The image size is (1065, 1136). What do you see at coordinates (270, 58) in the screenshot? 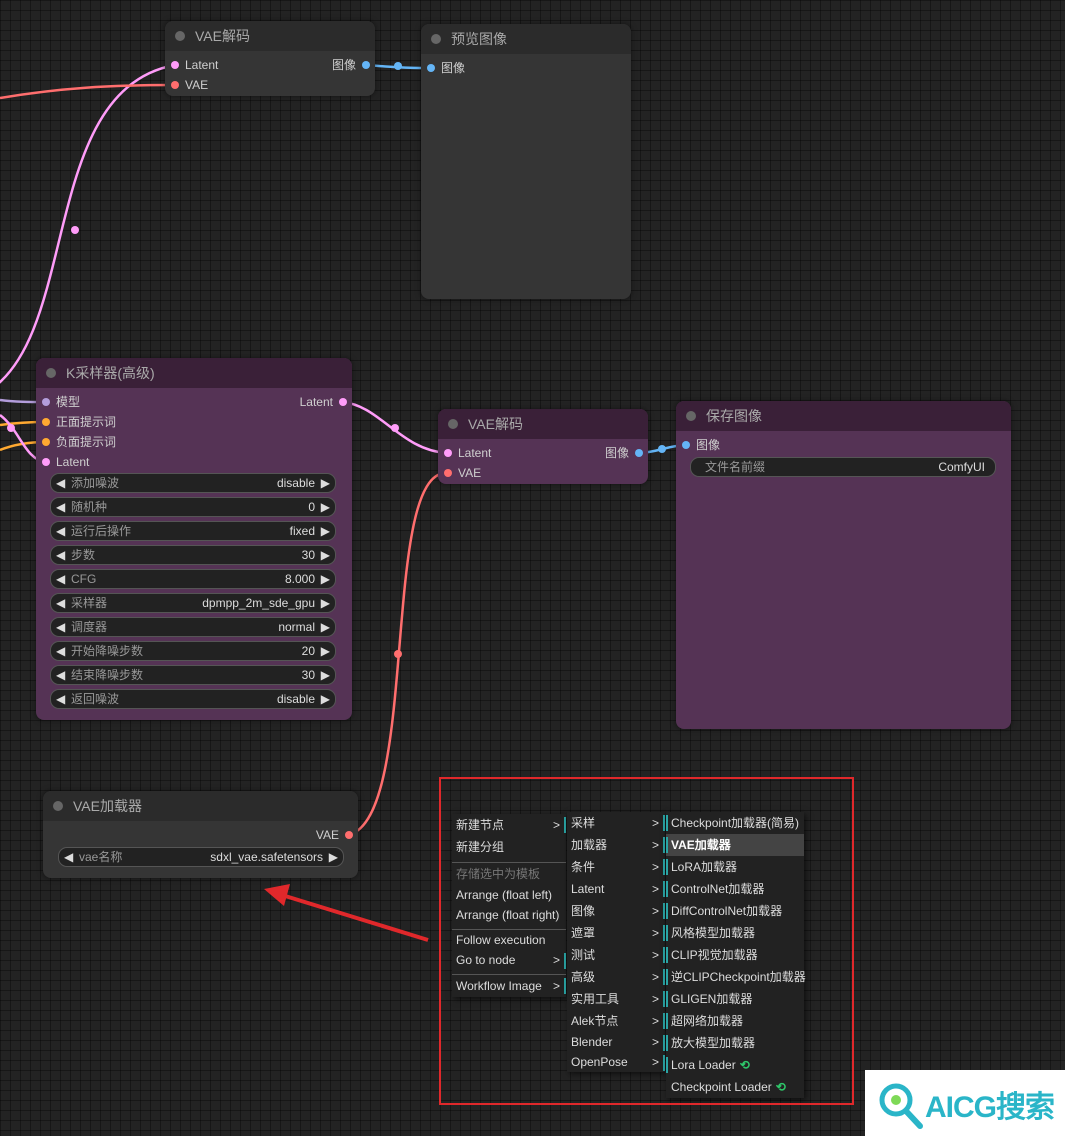
I see `vae-decode-node-top: VAE解码 Latent VAE 图像` at bounding box center [270, 58].